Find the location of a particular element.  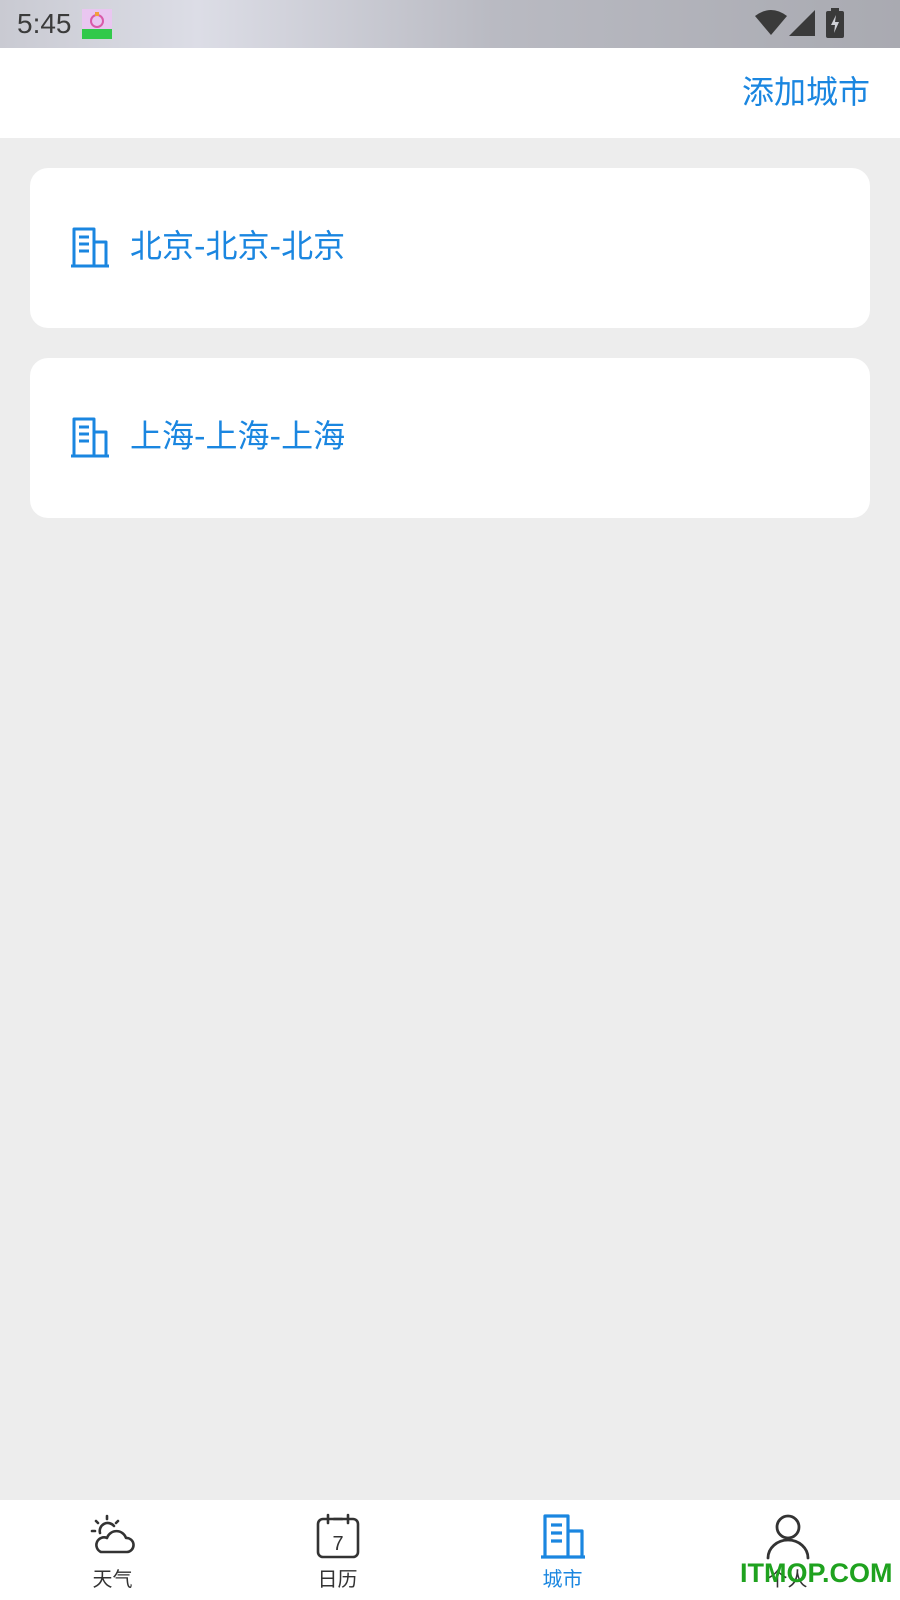

city-name: 北京-北京-北京 is located at coordinates (238, 246).